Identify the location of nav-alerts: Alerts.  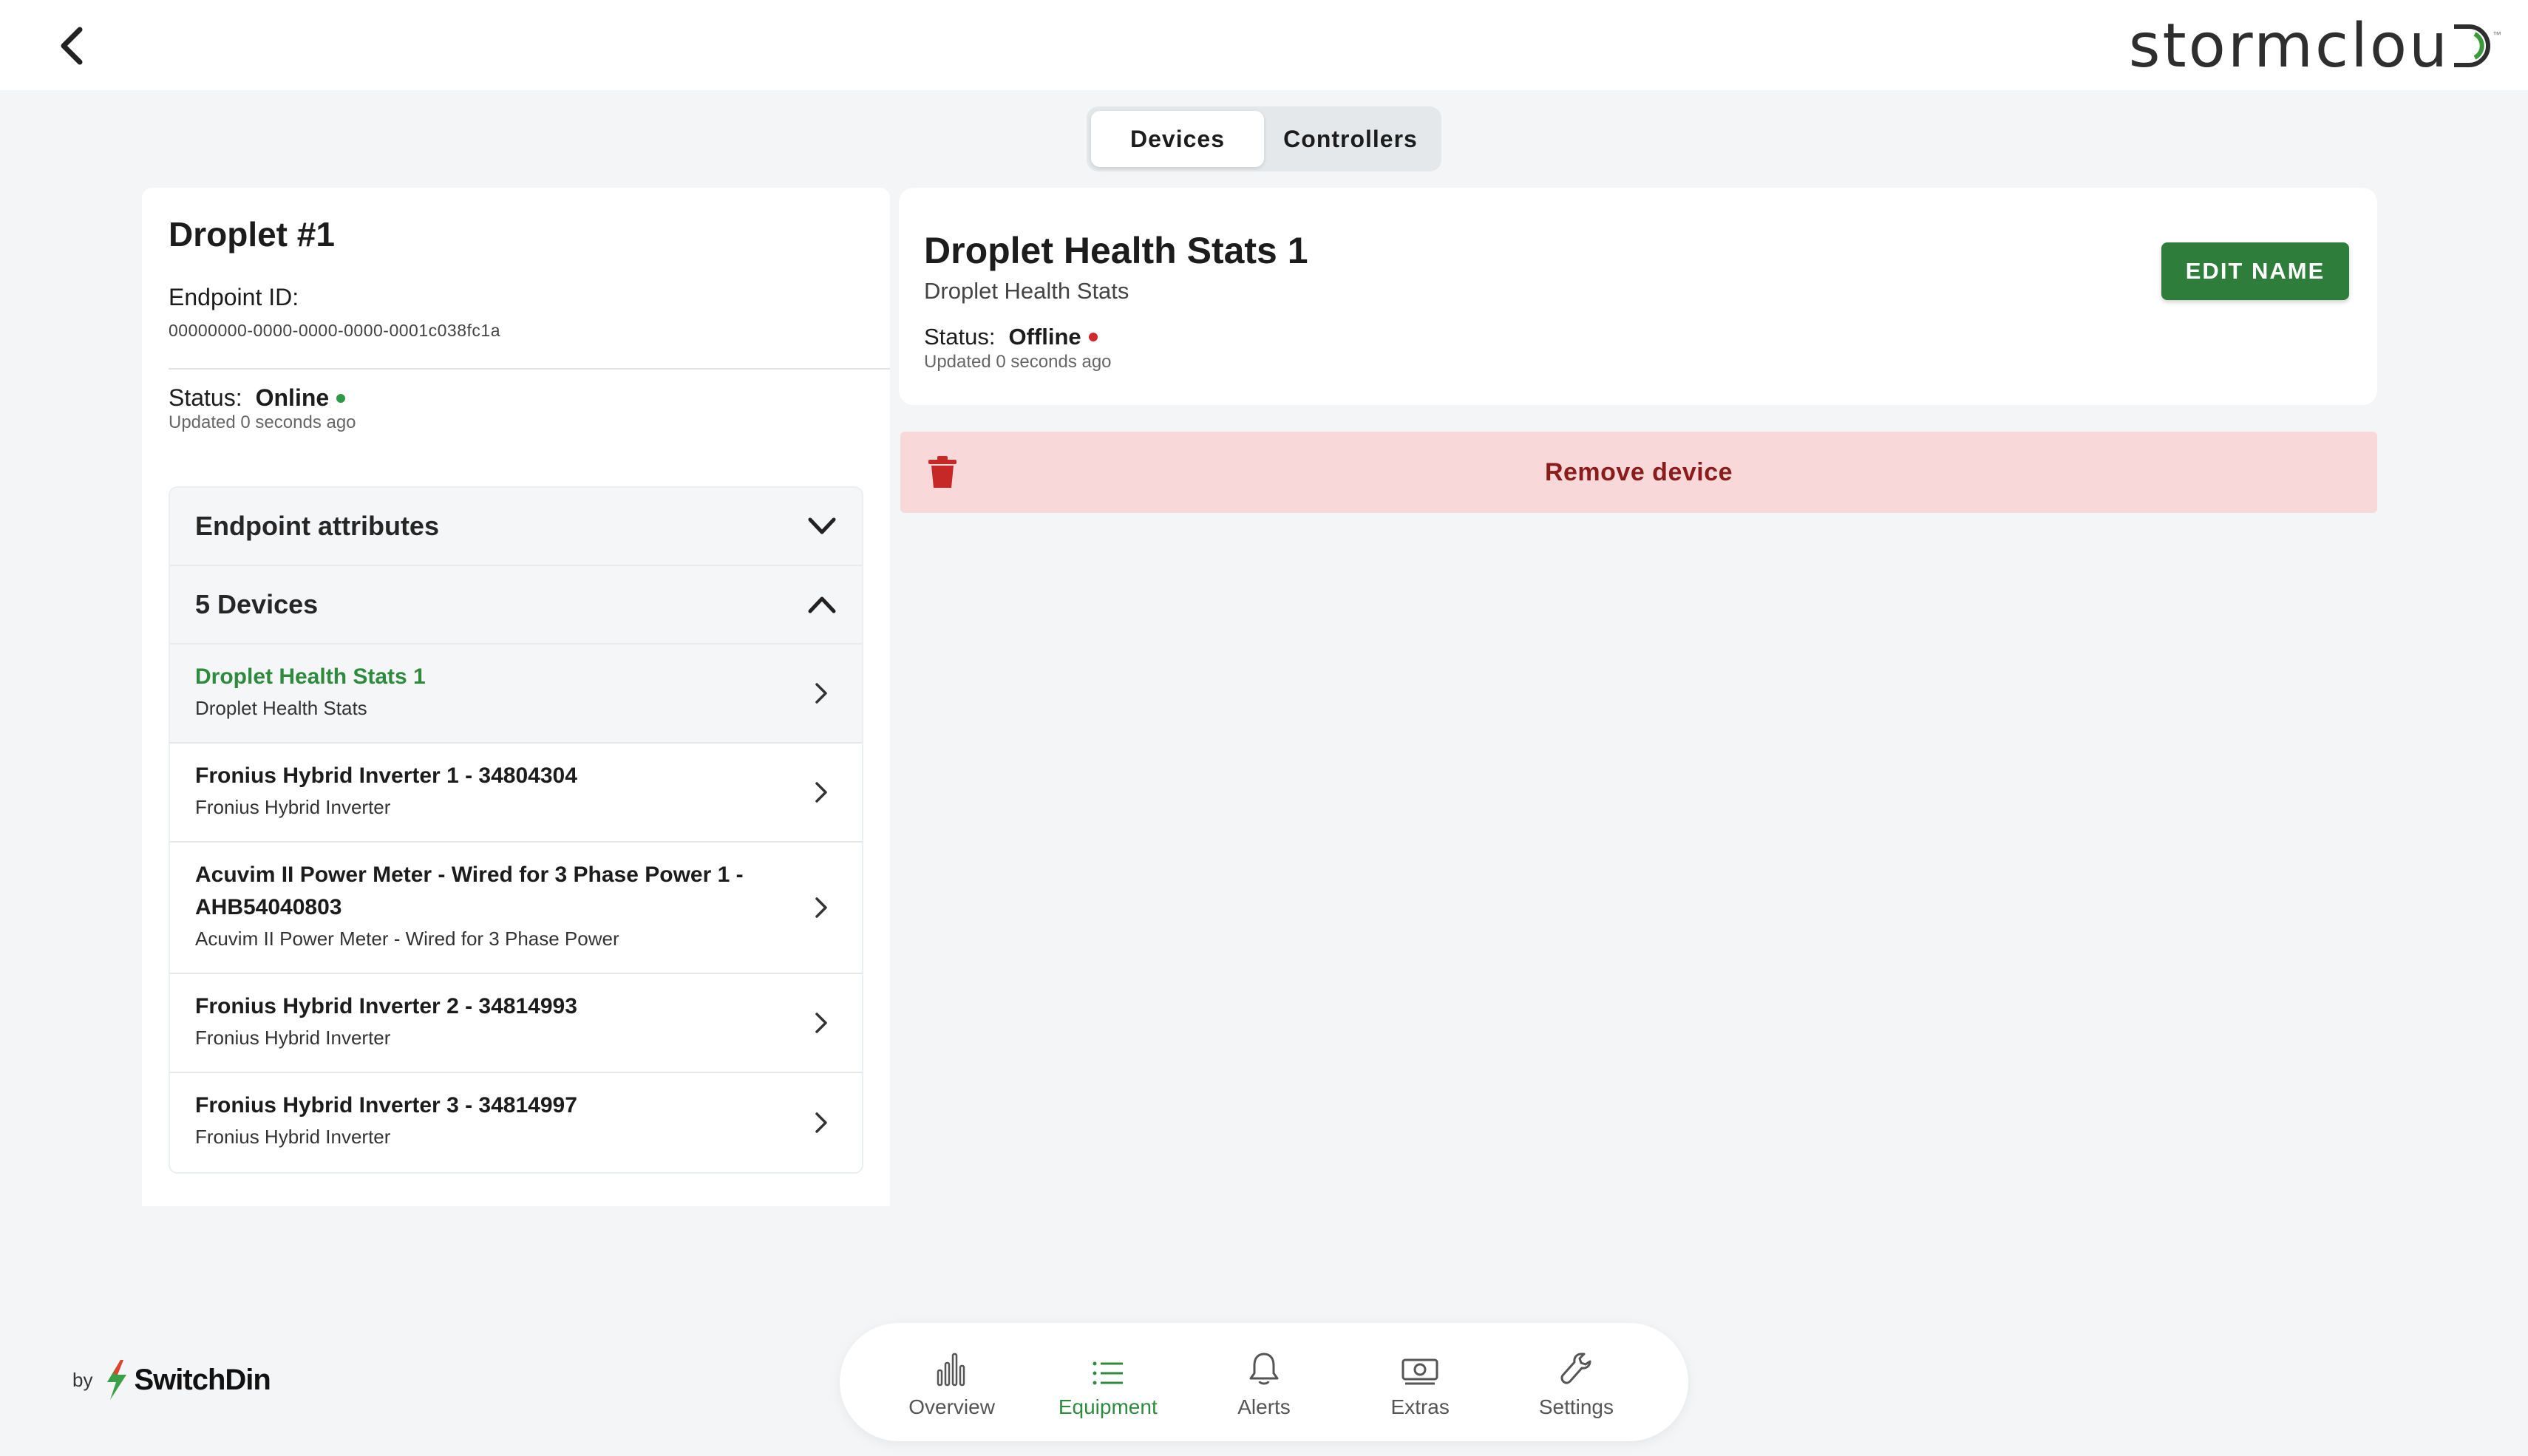
(1264, 1382).